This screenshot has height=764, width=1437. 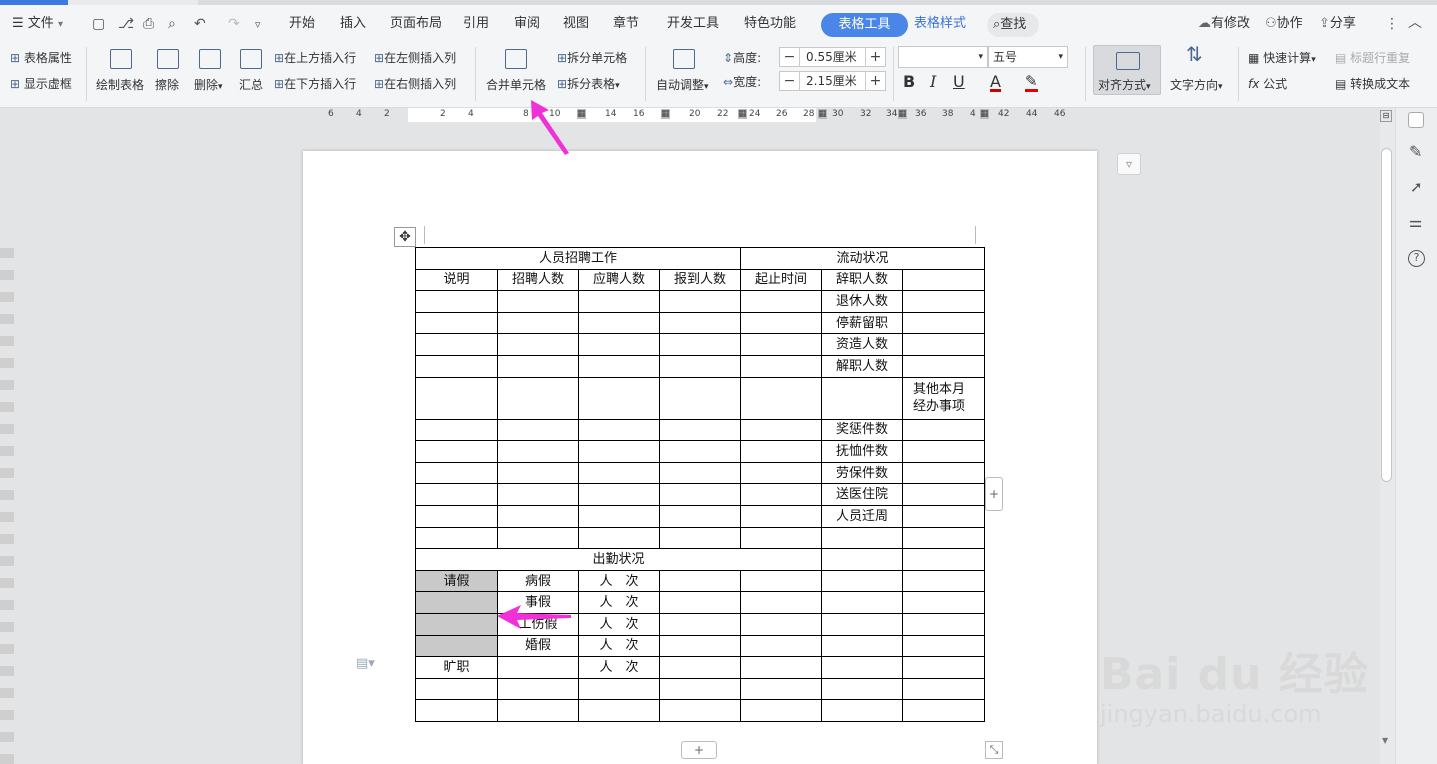 I want to click on merge-cells-button: 合并单元格, so click(x=516, y=85).